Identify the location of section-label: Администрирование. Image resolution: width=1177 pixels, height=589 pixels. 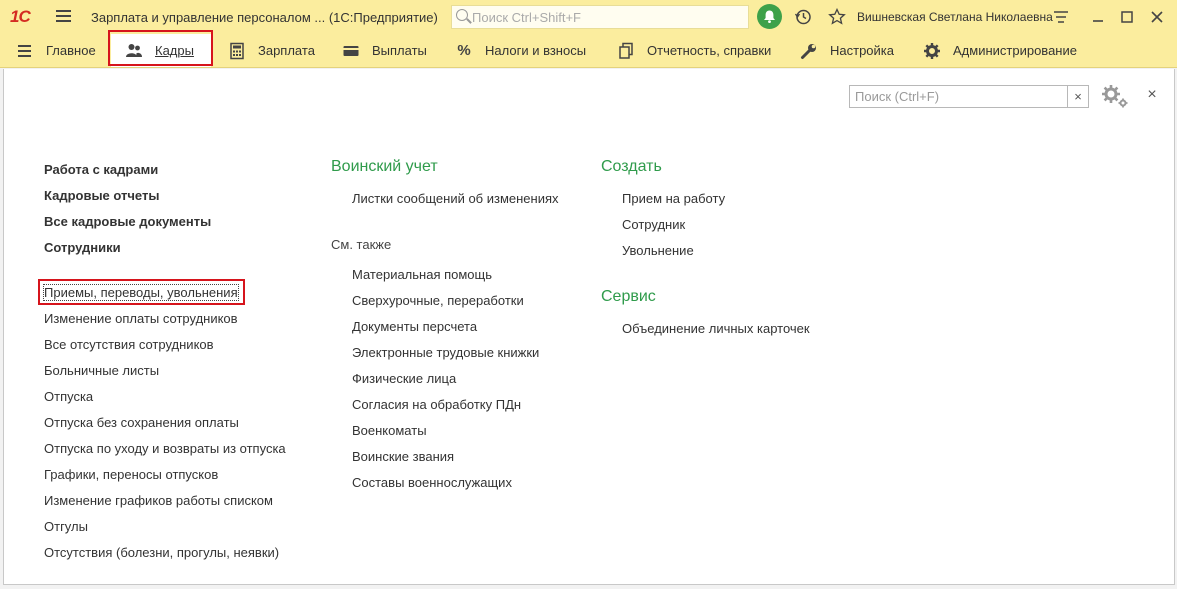
(1015, 50).